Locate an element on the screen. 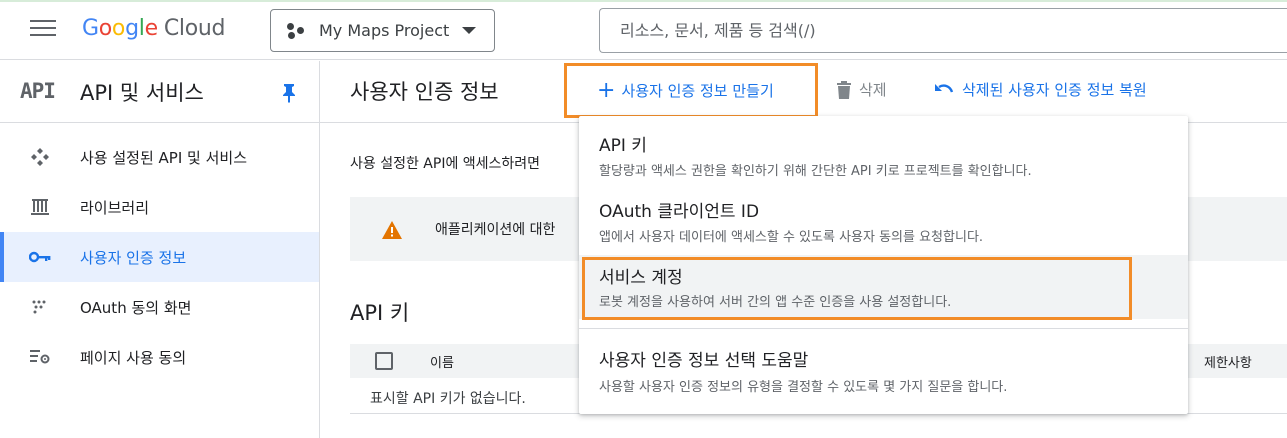 This screenshot has width=1287, height=438. sidebar-item-page-usage-agreements: 페이지 사용 동의 is located at coordinates (159, 357).